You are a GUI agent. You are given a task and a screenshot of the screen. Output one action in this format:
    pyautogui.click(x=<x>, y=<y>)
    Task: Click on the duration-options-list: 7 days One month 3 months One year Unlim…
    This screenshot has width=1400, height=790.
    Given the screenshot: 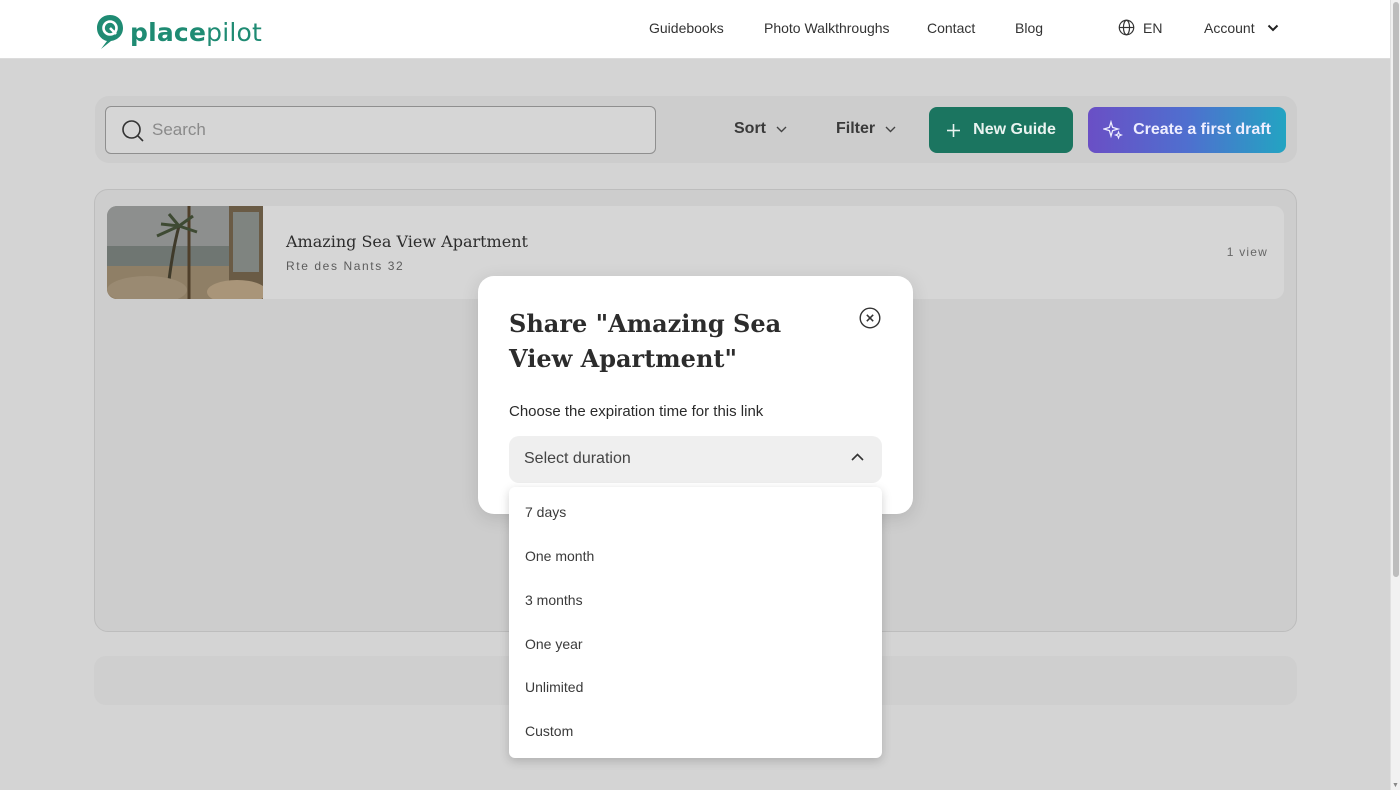 What is the action you would take?
    pyautogui.click(x=695, y=622)
    